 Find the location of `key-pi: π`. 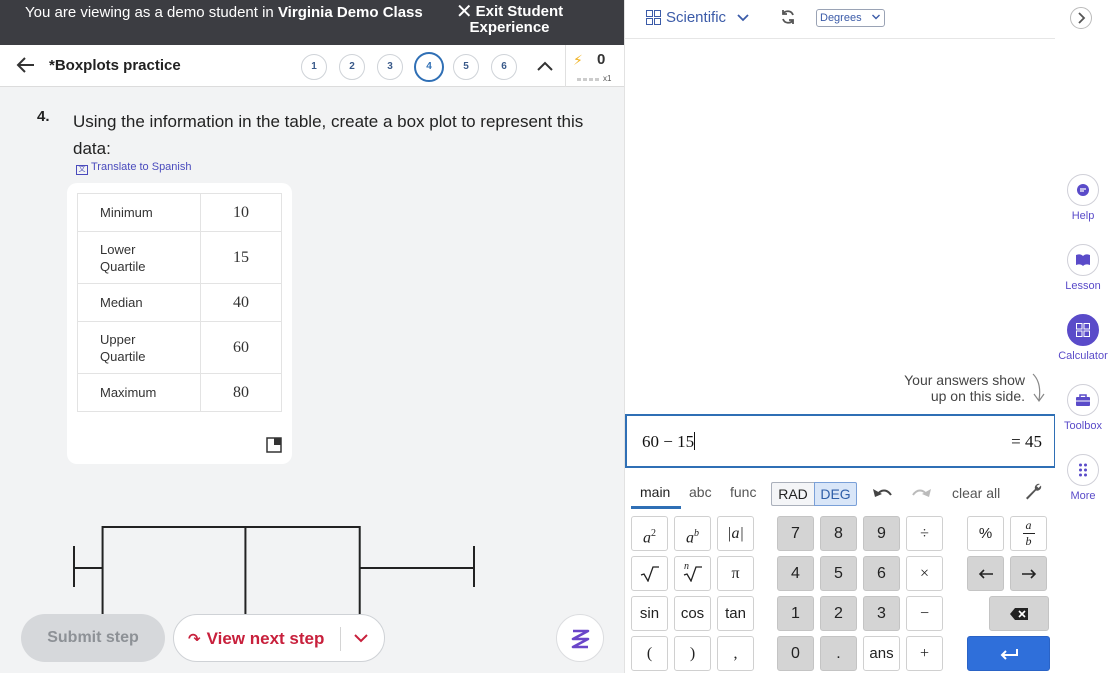

key-pi: π is located at coordinates (735, 573).